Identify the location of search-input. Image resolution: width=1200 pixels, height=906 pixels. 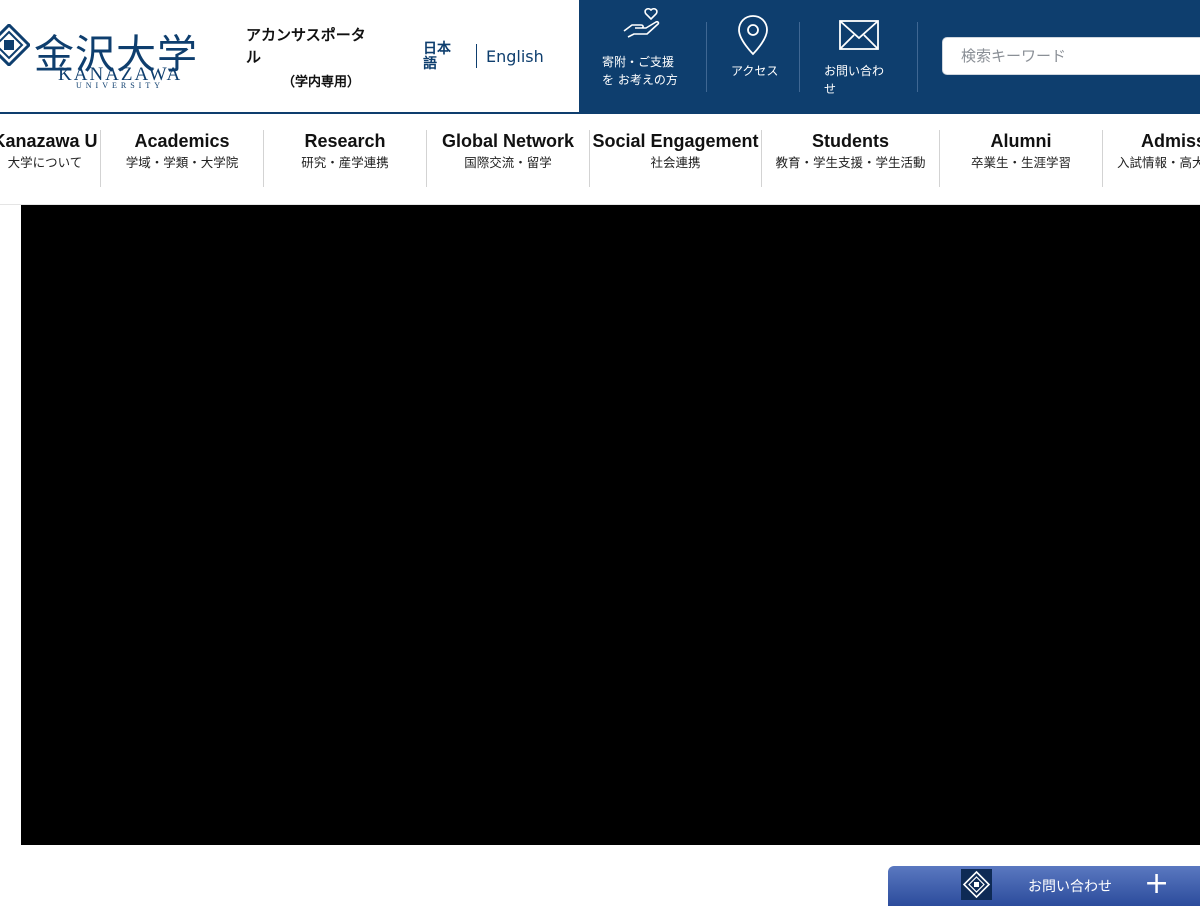
(1079, 56).